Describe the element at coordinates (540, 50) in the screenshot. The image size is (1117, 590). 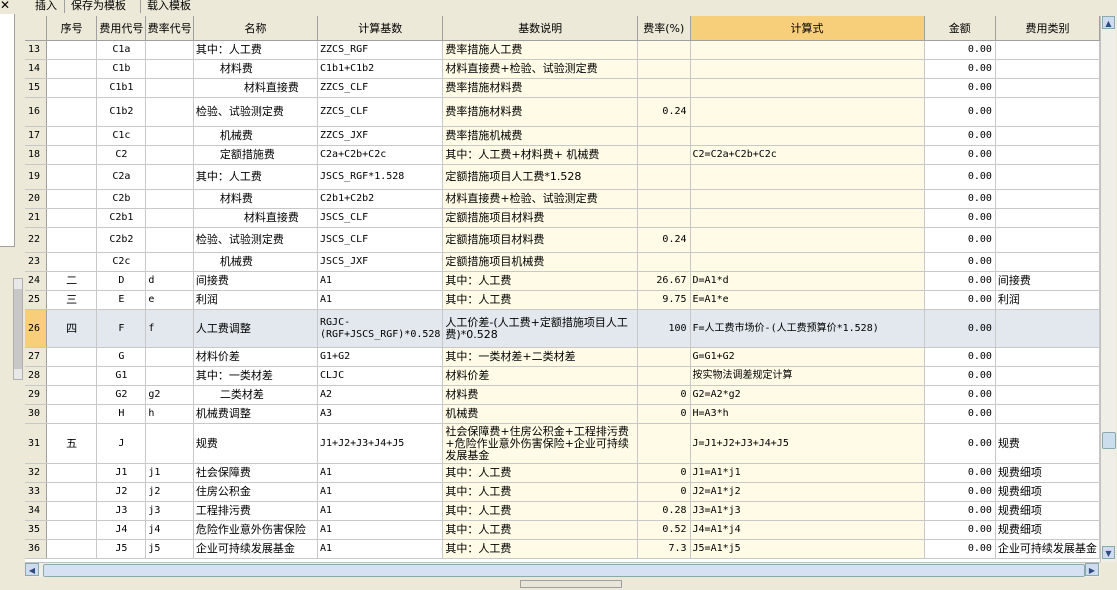
I see `base-desc-cell: 费率措施人工费` at that location.